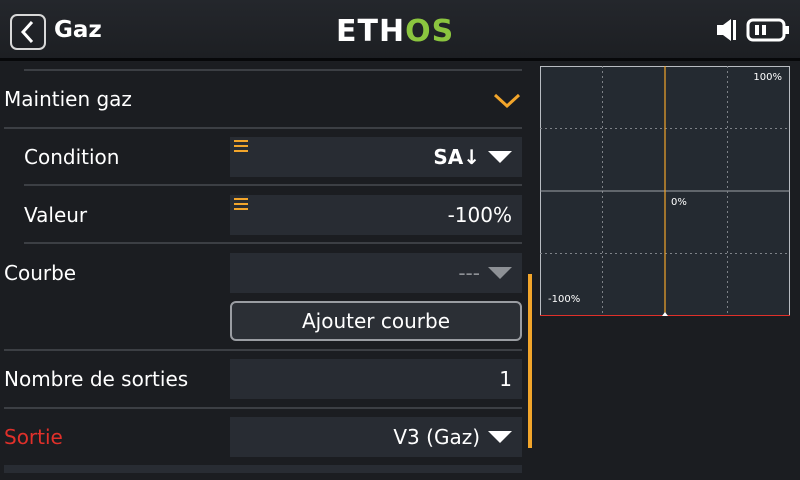 This screenshot has width=800, height=480. Describe the element at coordinates (505, 379) in the screenshot. I see `nombre-sorties-value: 1` at that location.